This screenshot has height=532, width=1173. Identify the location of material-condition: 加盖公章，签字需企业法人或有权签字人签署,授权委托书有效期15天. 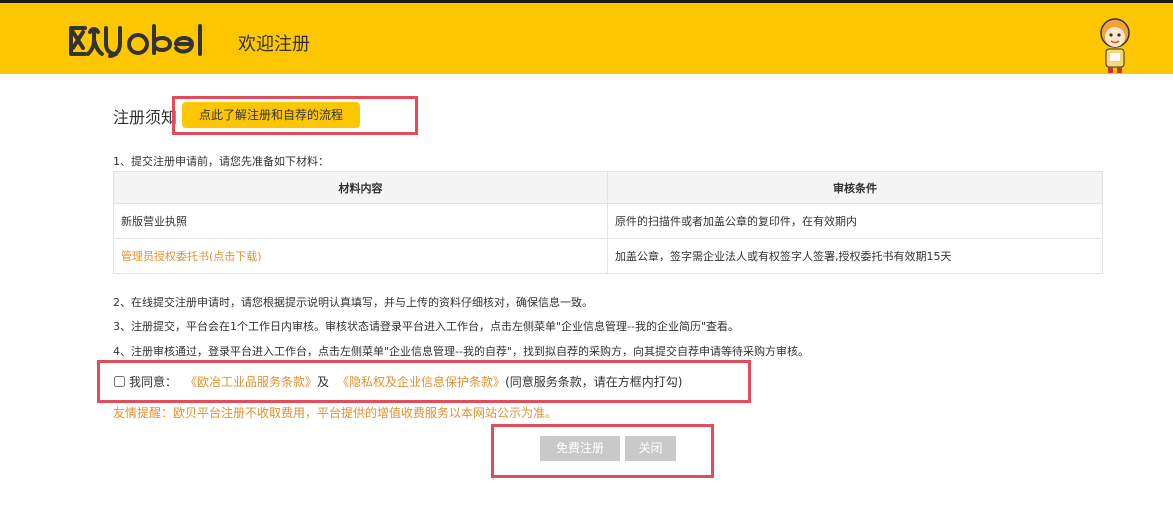
(855, 256).